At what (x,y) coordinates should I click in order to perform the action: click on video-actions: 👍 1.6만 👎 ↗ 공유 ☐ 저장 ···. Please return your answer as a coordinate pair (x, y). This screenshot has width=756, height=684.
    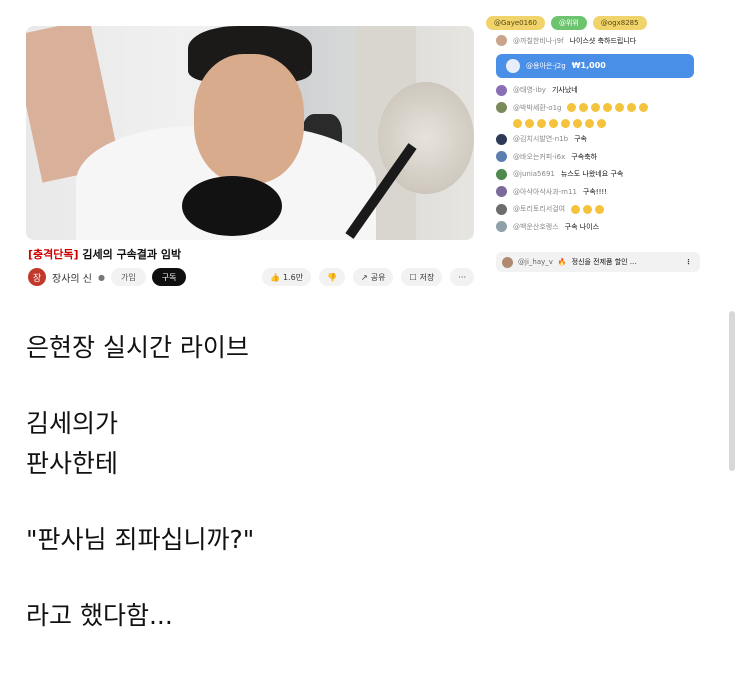
    Looking at the image, I should click on (368, 277).